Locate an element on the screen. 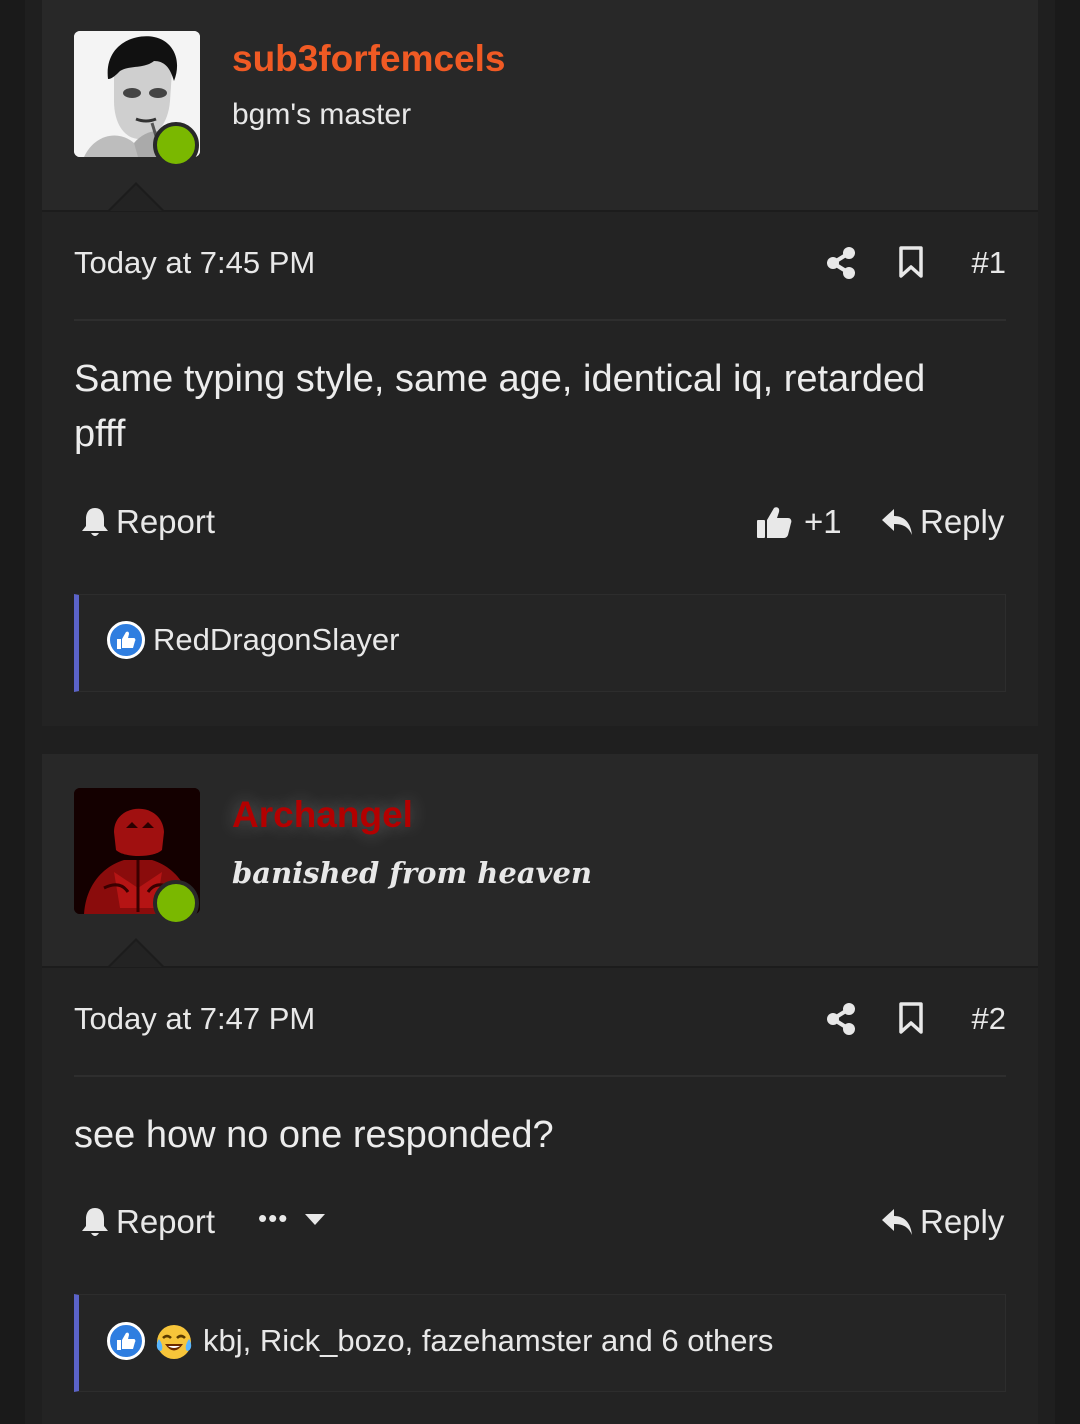 Image resolution: width=1080 pixels, height=1424 pixels. crying-laughing-reaction-icon is located at coordinates (174, 1342).